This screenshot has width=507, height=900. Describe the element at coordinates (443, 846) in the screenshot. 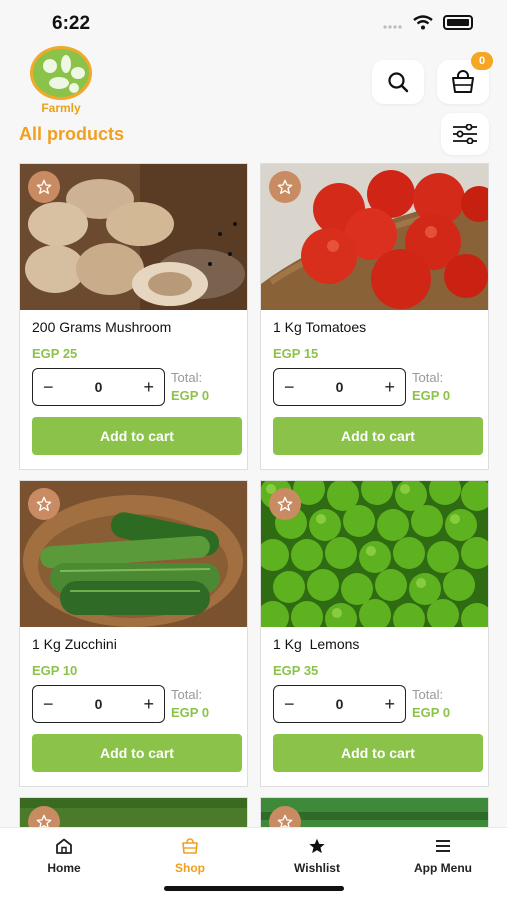

I see `menu-icon` at that location.